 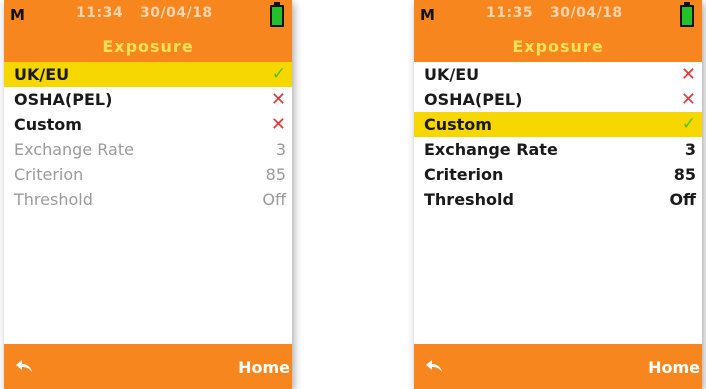 What do you see at coordinates (100, 13) in the screenshot?
I see `clock-time: 11:34` at bounding box center [100, 13].